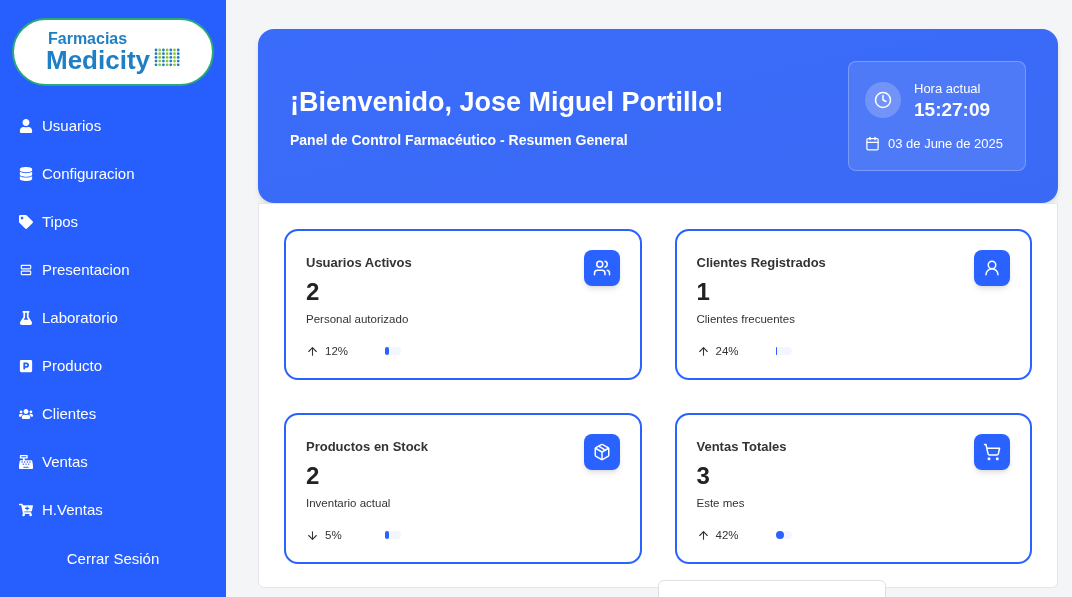  What do you see at coordinates (113, 414) in the screenshot?
I see `sidebar-item: Clientes` at bounding box center [113, 414].